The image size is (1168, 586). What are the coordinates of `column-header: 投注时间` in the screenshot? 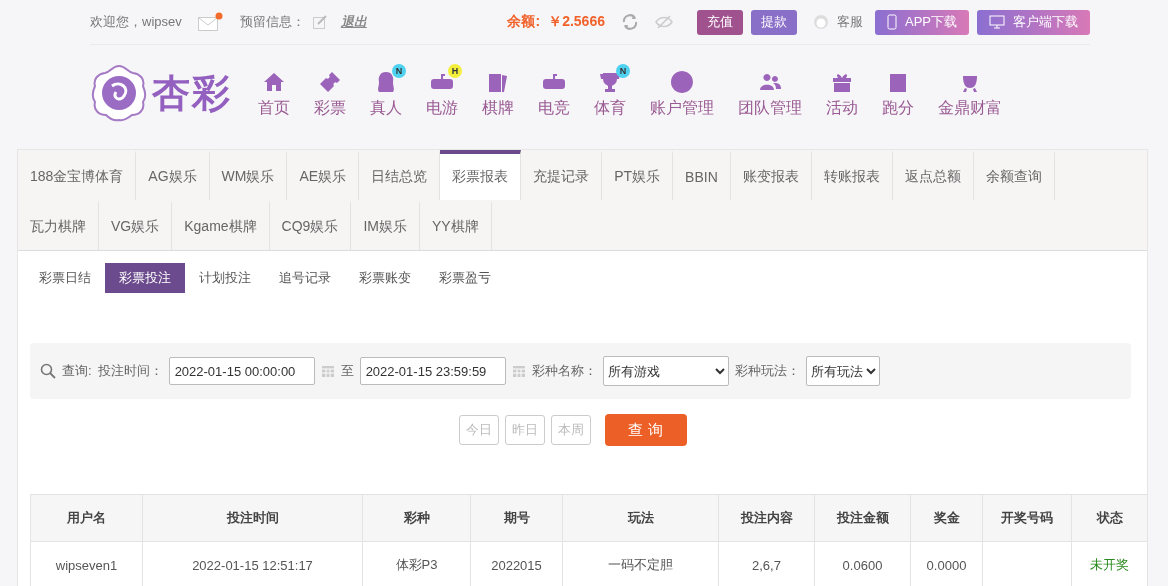 It's located at (252, 518).